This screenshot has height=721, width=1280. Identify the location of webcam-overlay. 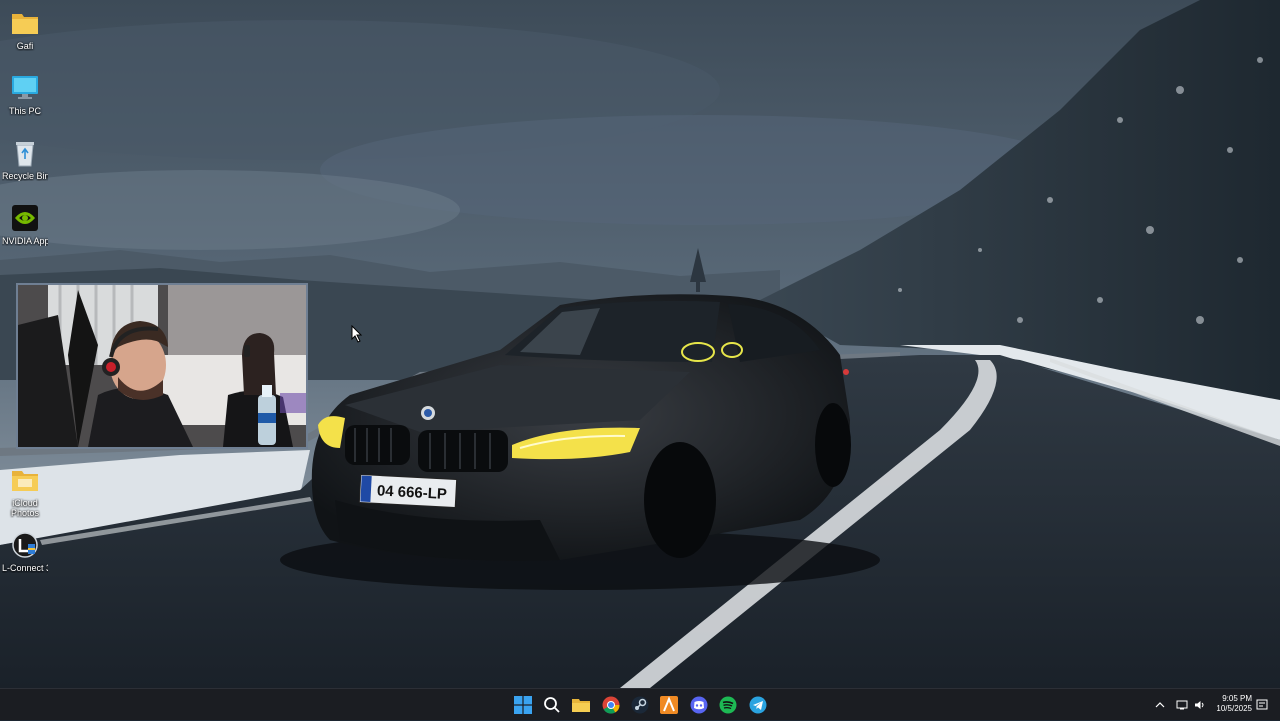
(162, 366).